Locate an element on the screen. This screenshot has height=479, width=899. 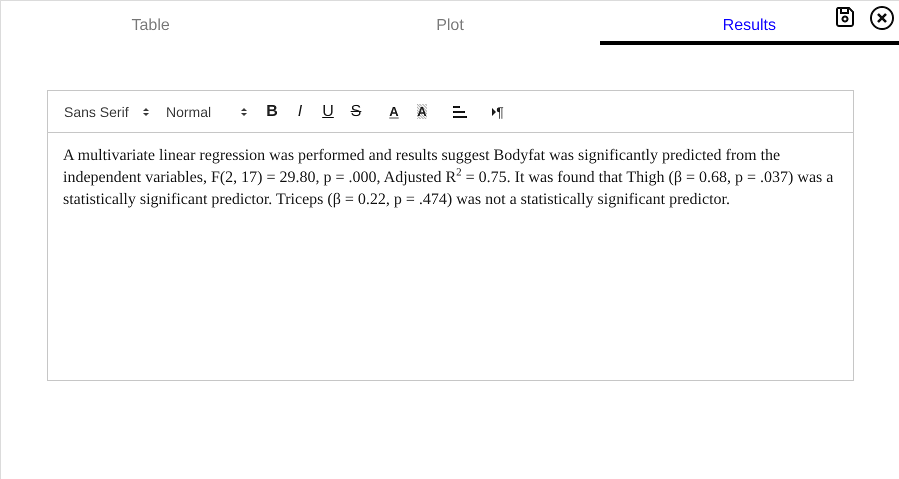
bold-button: B is located at coordinates (272, 112).